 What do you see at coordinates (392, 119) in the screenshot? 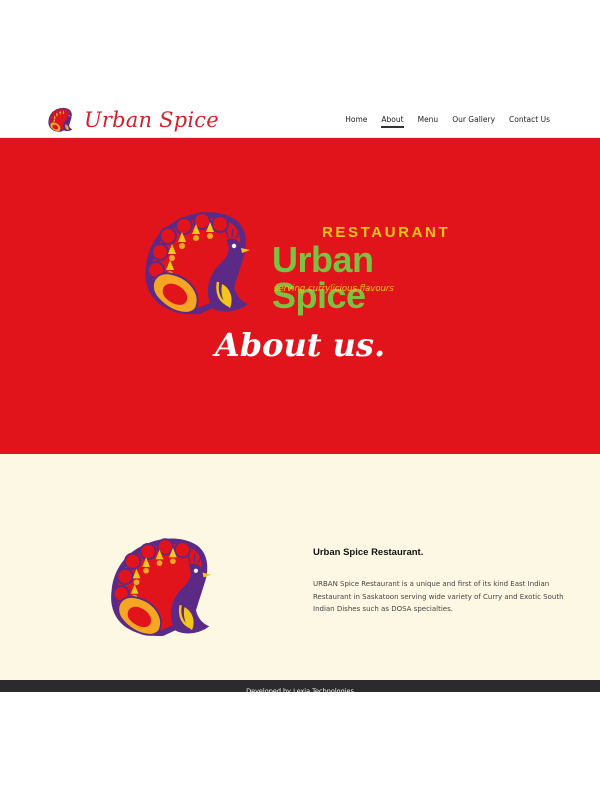
I see `nav-about: About` at bounding box center [392, 119].